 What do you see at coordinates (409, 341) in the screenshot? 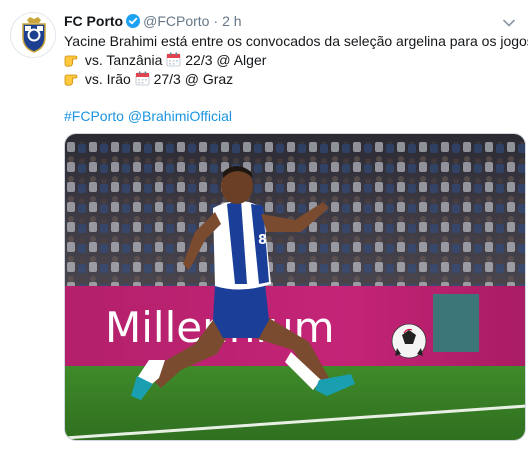
I see `football` at bounding box center [409, 341].